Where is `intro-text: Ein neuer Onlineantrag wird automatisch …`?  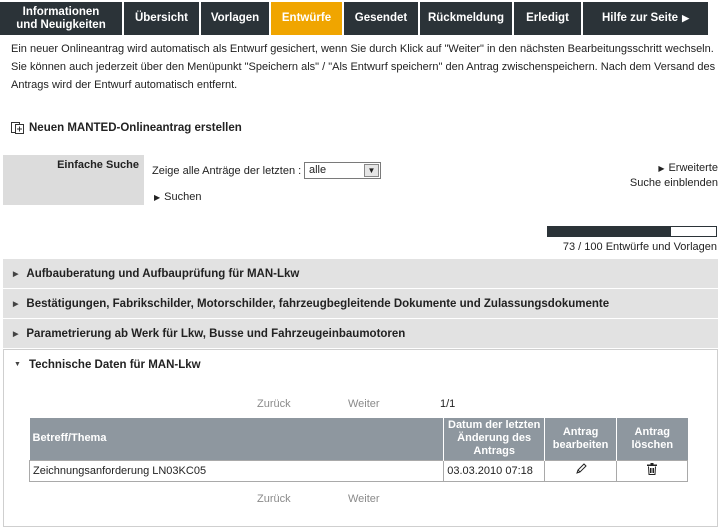
intro-text: Ein neuer Onlineantrag wird automatisch … is located at coordinates (363, 67).